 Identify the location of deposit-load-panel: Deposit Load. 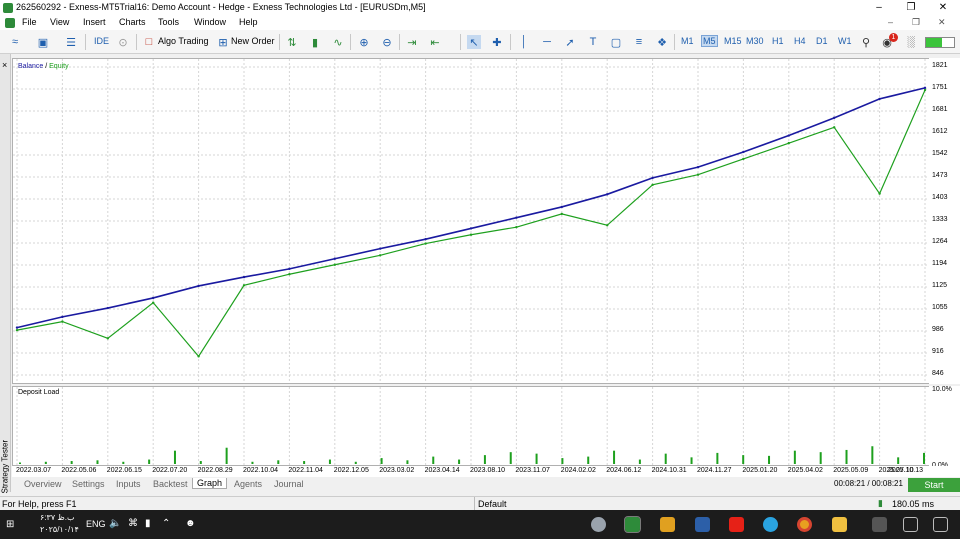
(471, 426).